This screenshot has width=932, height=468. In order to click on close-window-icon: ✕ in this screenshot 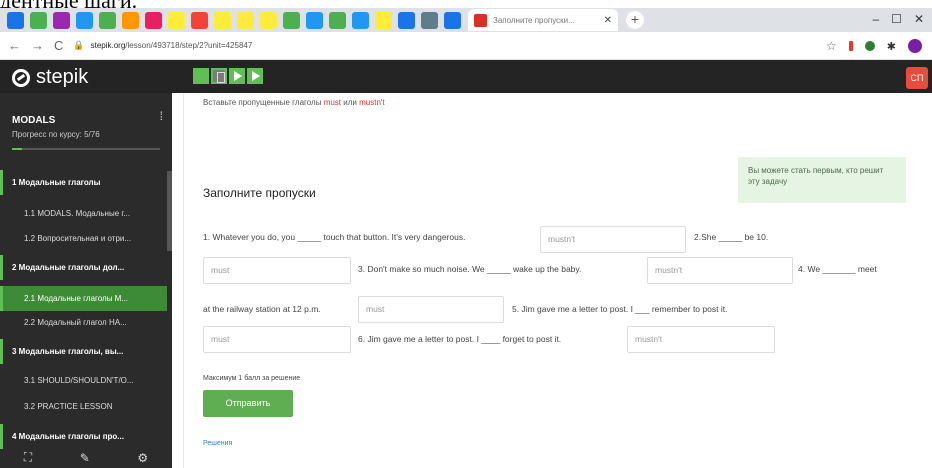, I will do `click(919, 19)`.